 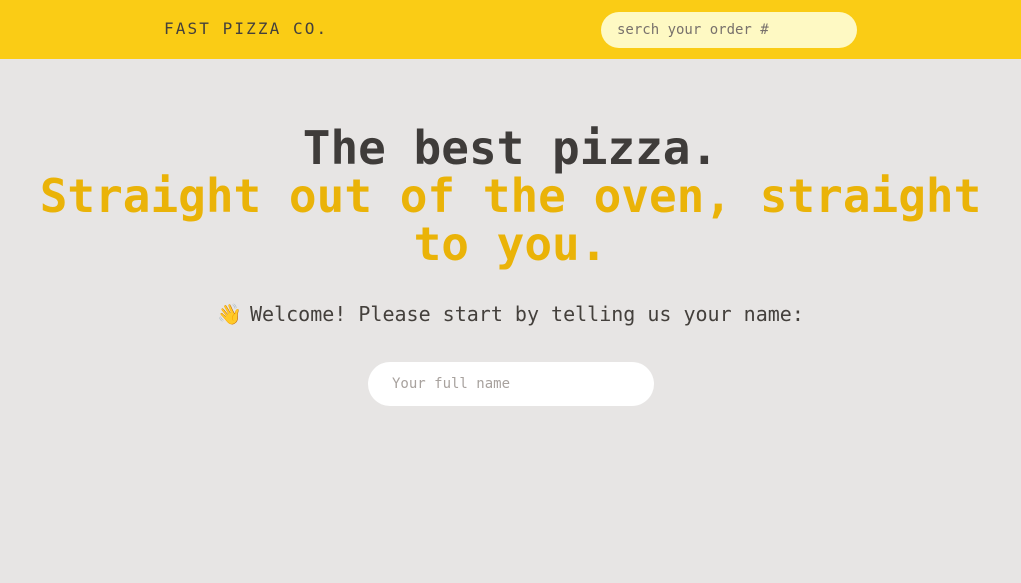 What do you see at coordinates (229, 314) in the screenshot?
I see `waving-hand-icon: 👋` at bounding box center [229, 314].